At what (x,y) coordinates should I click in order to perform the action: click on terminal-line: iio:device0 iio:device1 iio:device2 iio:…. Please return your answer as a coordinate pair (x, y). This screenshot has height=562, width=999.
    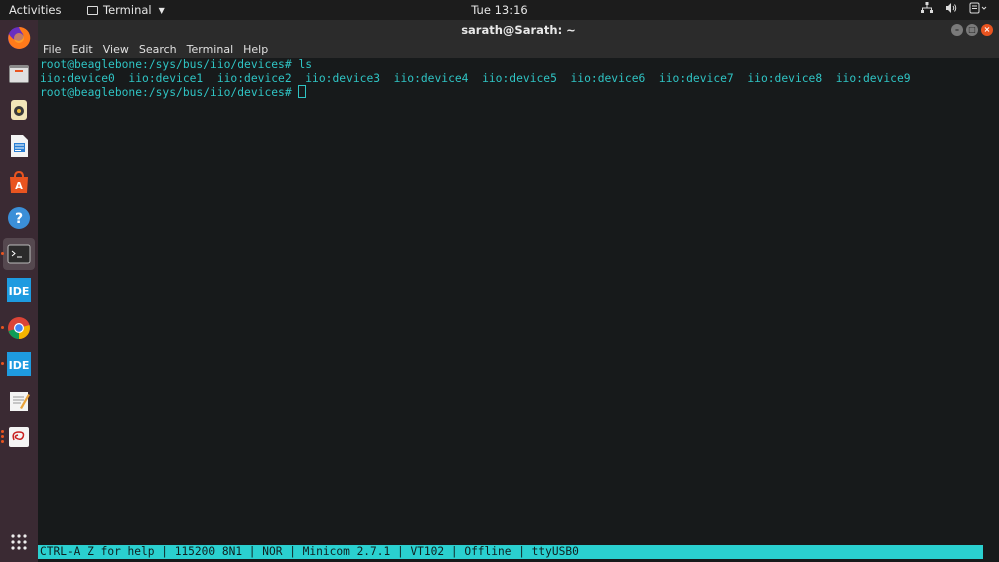
    Looking at the image, I should click on (475, 78).